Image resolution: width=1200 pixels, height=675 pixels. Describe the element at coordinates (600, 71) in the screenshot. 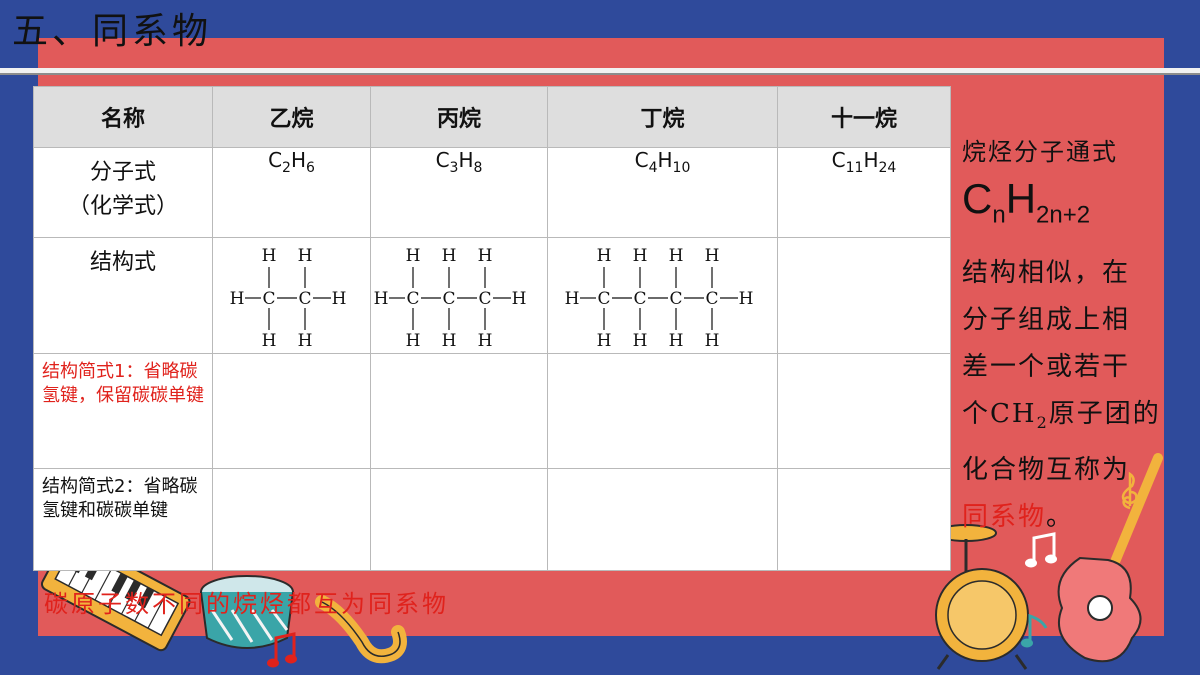

I see `title-divider` at that location.